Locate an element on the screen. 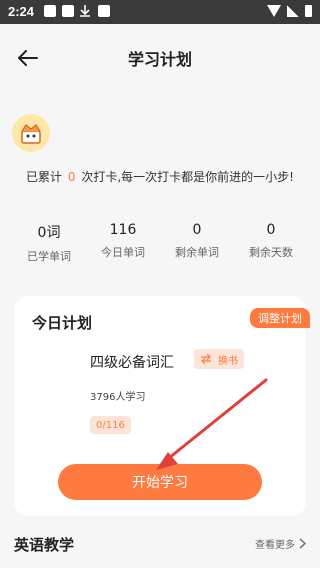  view-more-link: 查看更多 is located at coordinates (280, 543).